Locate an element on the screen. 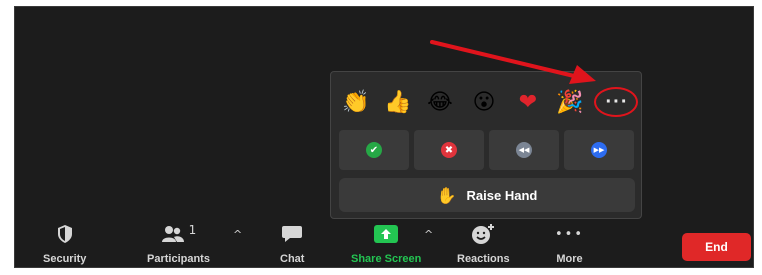 The width and height of the screenshot is (762, 275). more-label: More is located at coordinates (569, 259).